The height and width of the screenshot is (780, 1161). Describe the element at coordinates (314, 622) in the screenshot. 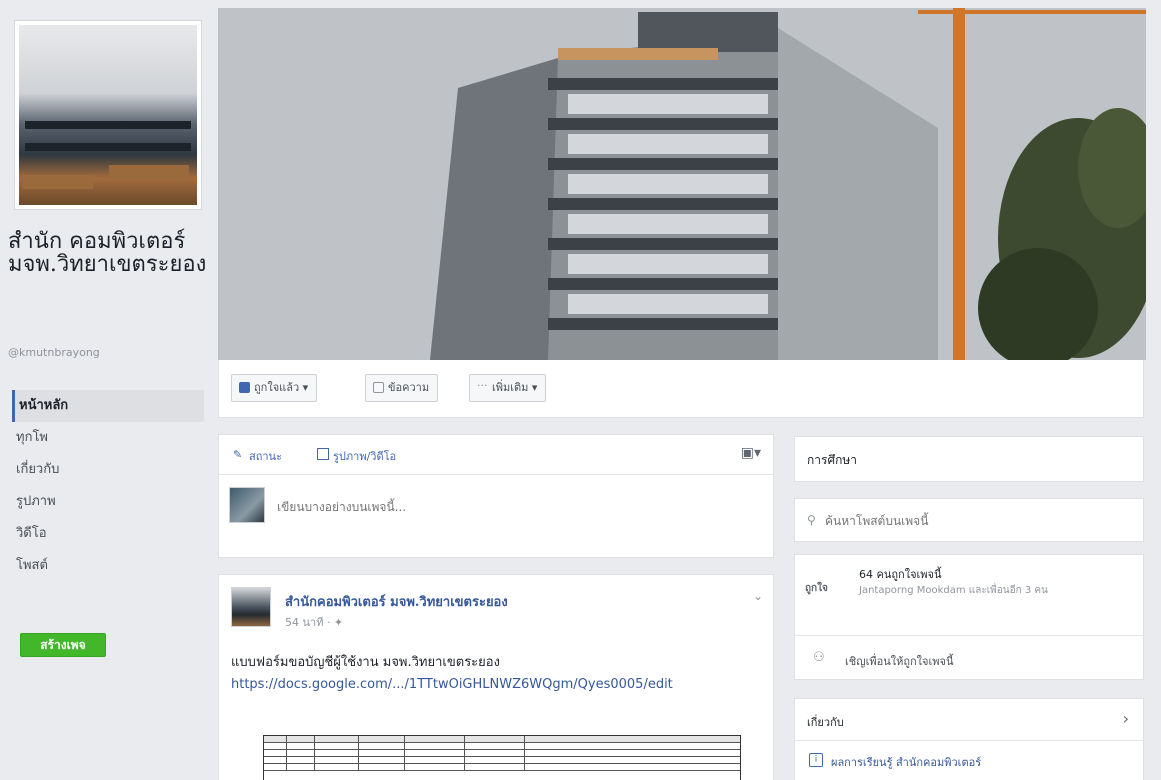

I see `post-timestamp: 54 นาที · ✦` at that location.